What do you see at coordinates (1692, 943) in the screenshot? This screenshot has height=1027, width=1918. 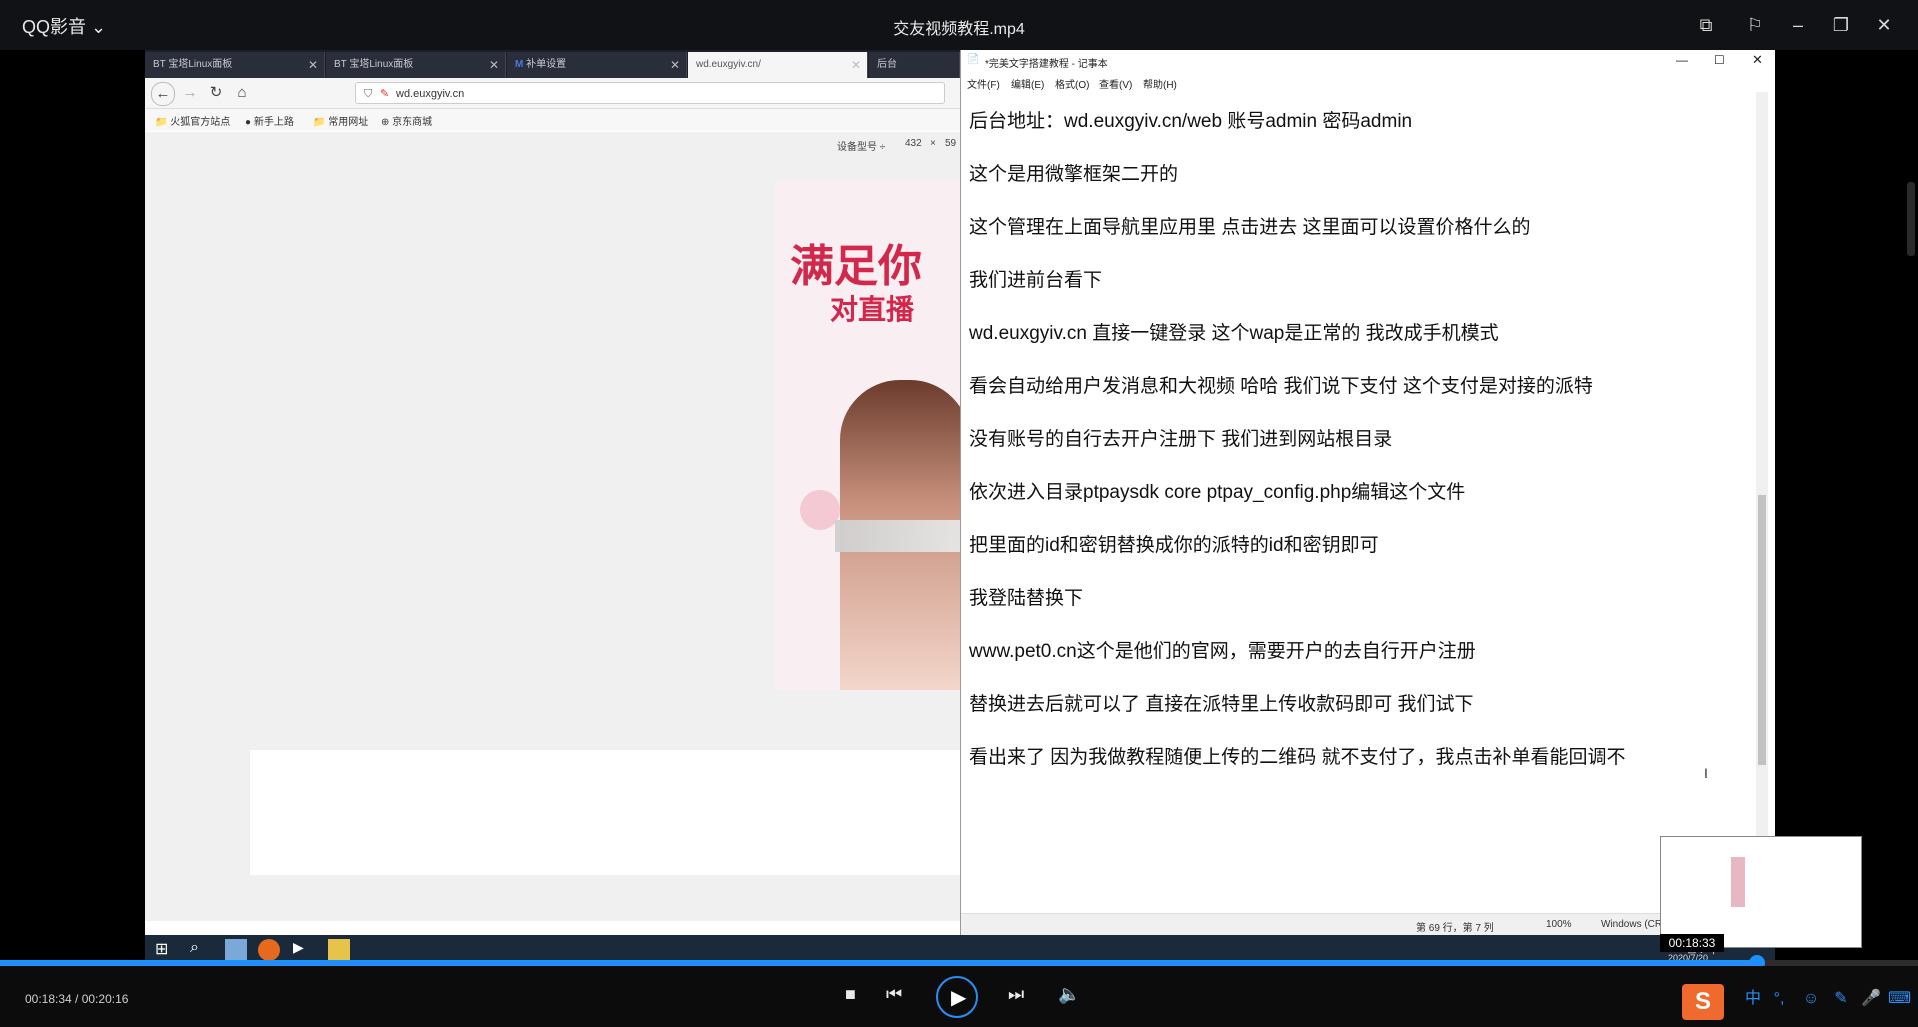 I see `seek-preview-time: 00:18:33` at bounding box center [1692, 943].